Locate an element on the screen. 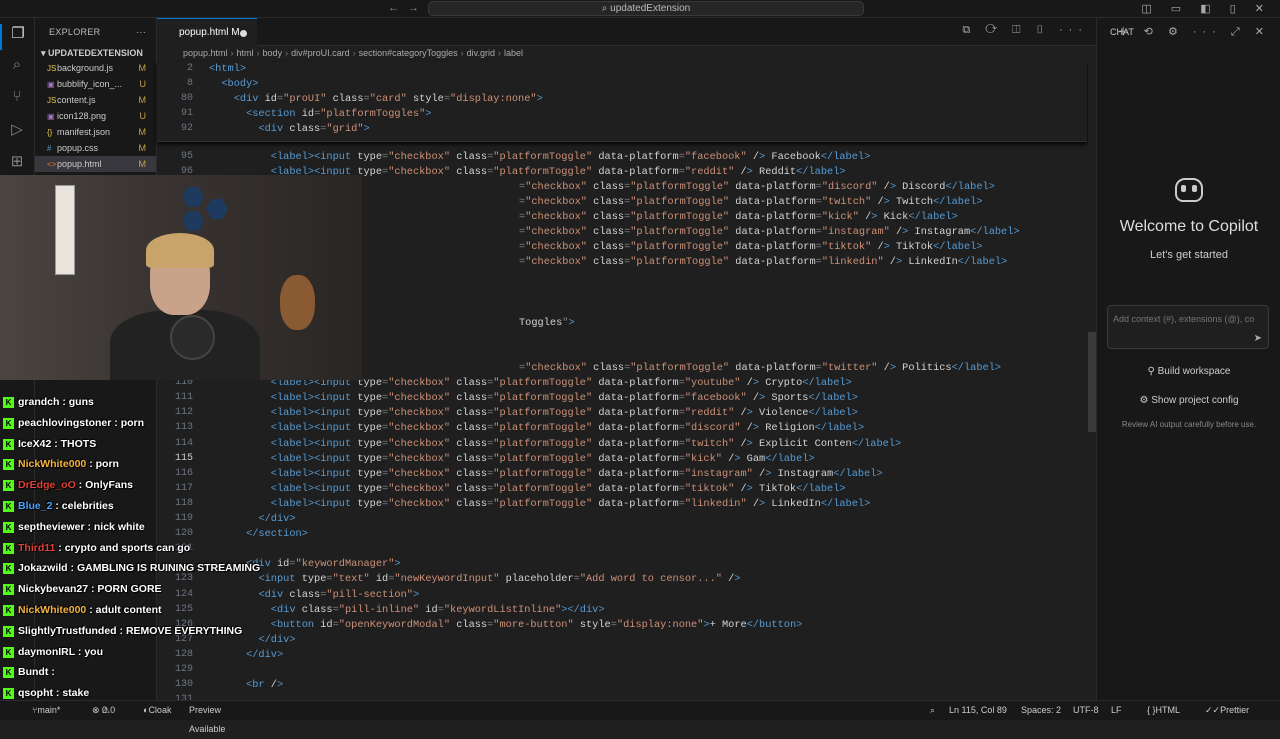  ai-disclaimer: Review AI output carefully before use. is located at coordinates (1189, 424).